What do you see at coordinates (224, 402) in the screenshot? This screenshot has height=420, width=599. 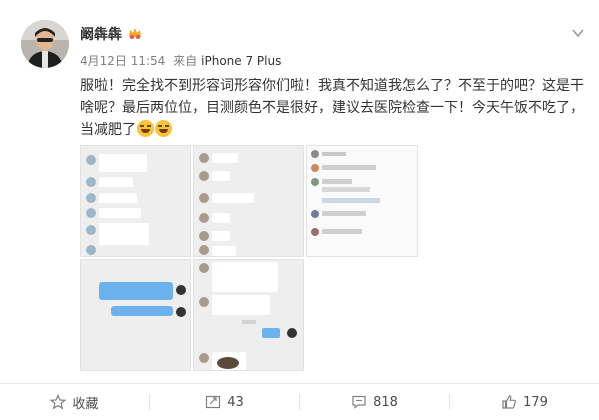 I see `repost-button: 43` at bounding box center [224, 402].